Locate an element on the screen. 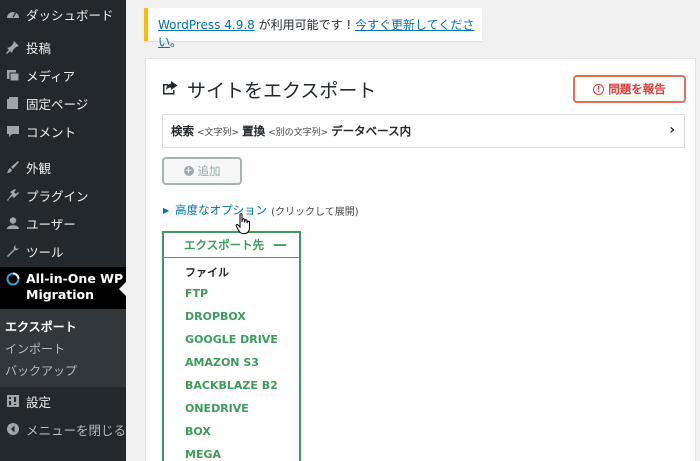  sidebar-item-comments: コメント is located at coordinates (63, 131).